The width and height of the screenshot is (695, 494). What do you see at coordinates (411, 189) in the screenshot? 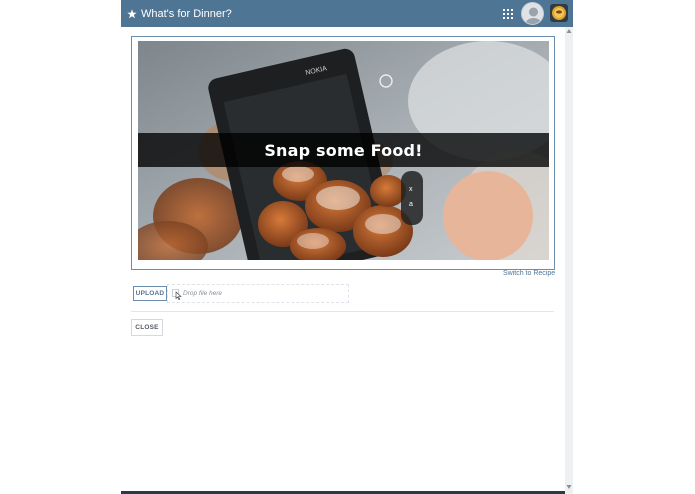
I see `svg-text: x` at bounding box center [411, 189].